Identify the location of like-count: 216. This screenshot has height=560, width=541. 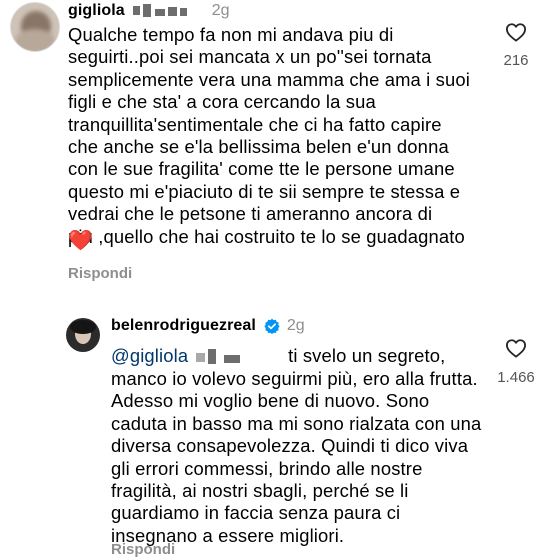
(516, 60).